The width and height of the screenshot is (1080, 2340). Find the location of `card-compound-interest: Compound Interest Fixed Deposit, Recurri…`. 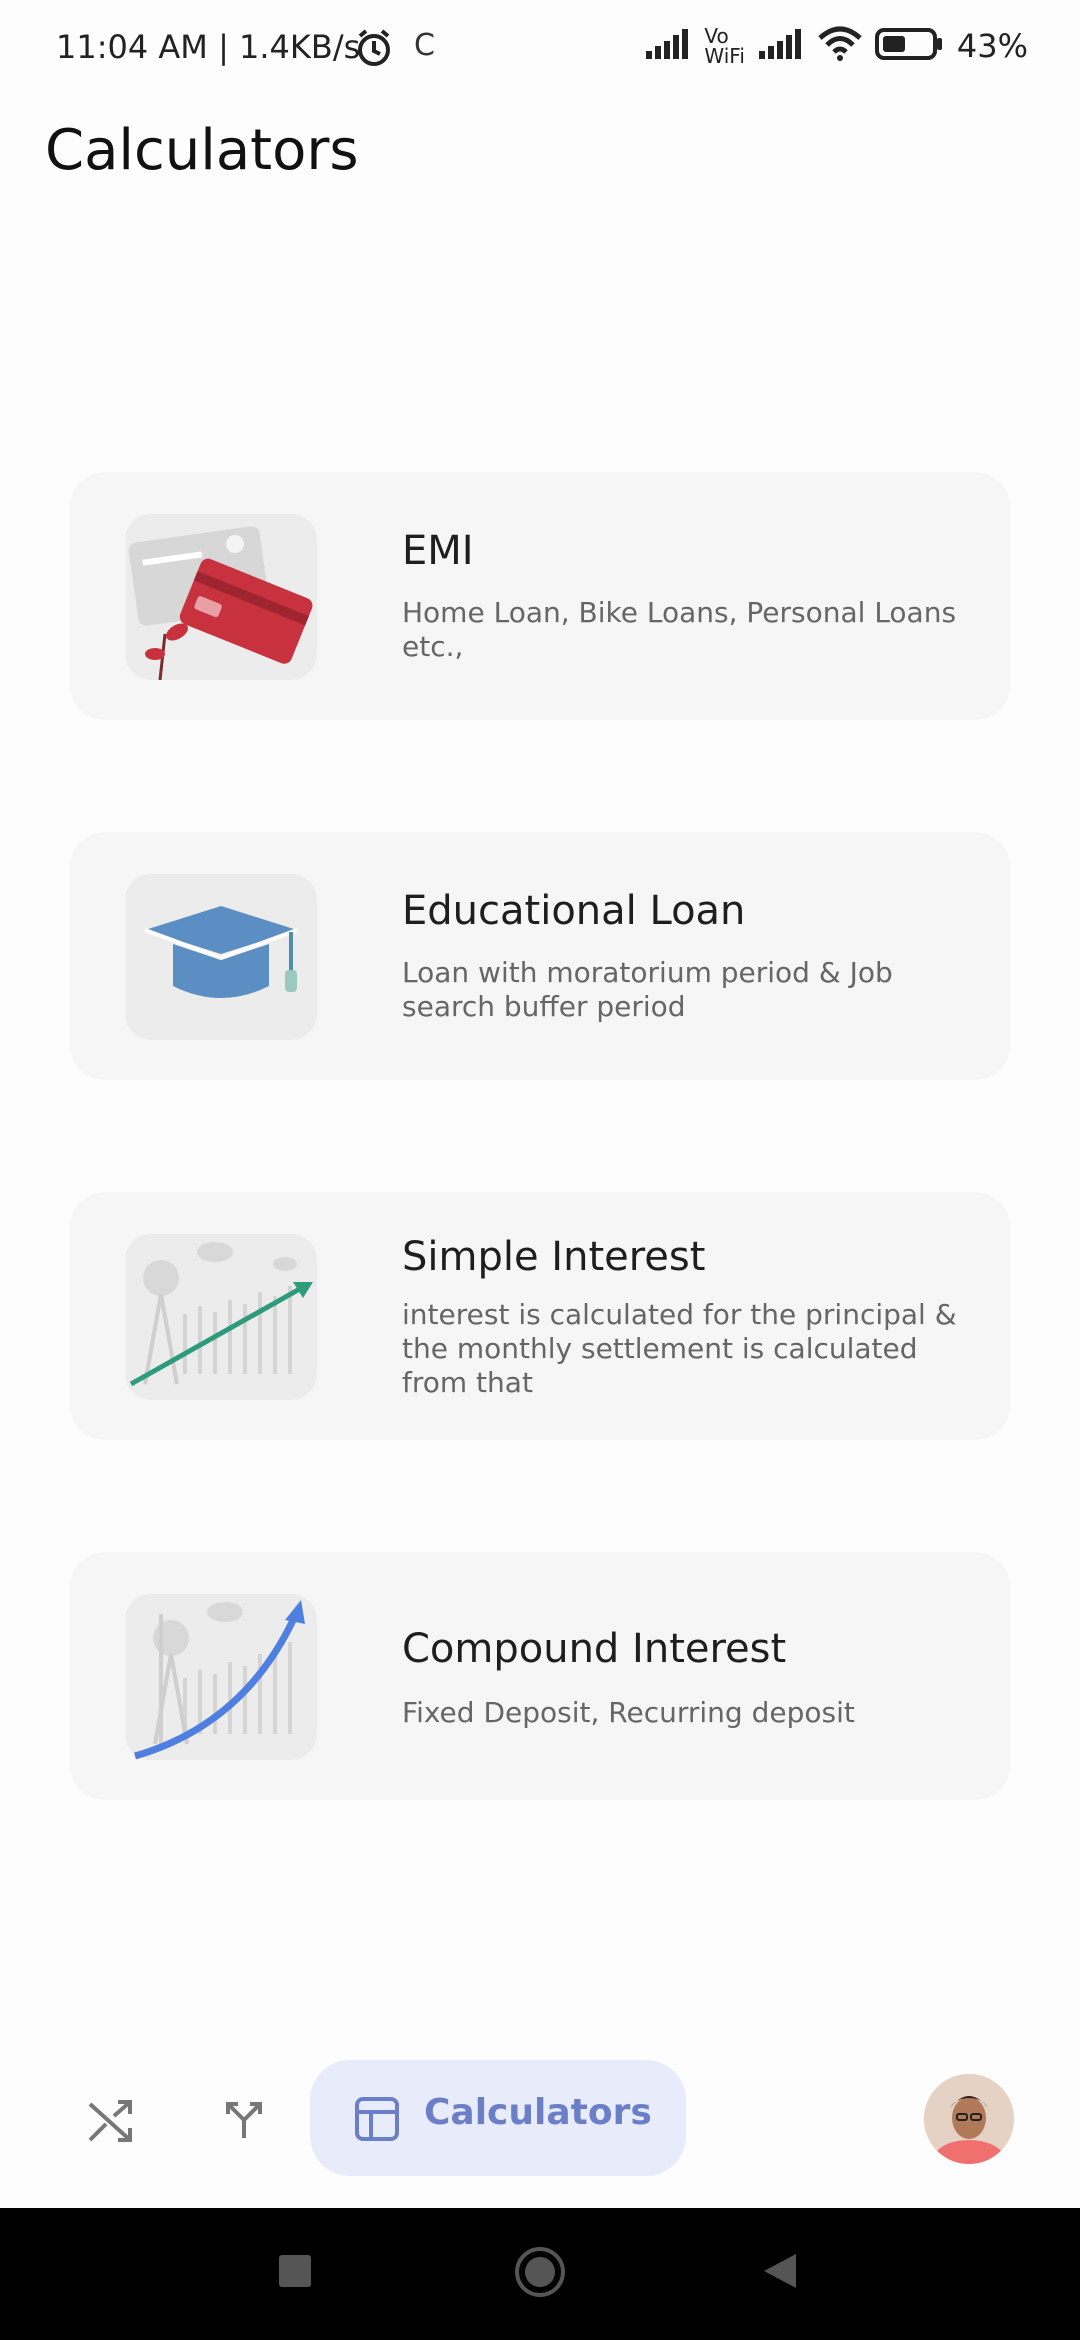

card-compound-interest: Compound Interest Fixed Deposit, Recurri… is located at coordinates (540, 1676).